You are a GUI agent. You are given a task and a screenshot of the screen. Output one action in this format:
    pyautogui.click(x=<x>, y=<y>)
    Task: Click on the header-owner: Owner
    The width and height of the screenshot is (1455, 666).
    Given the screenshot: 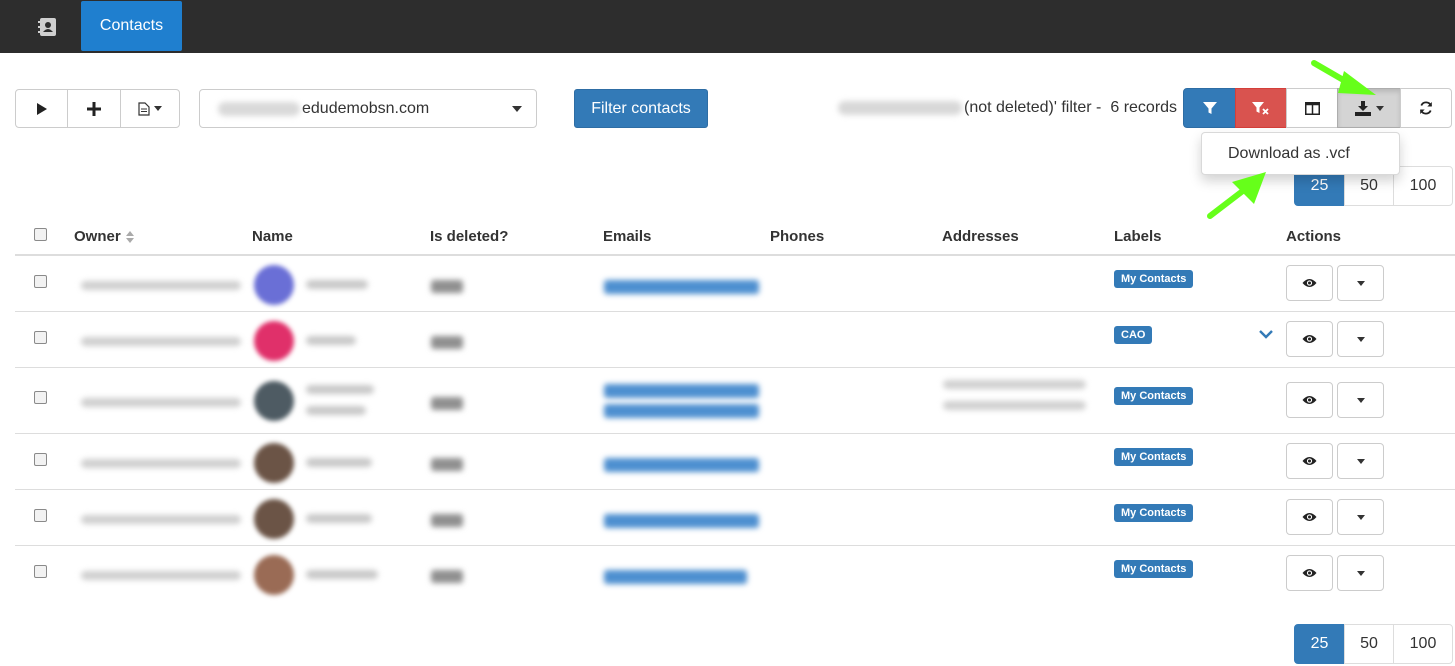 What is the action you would take?
    pyautogui.click(x=104, y=236)
    